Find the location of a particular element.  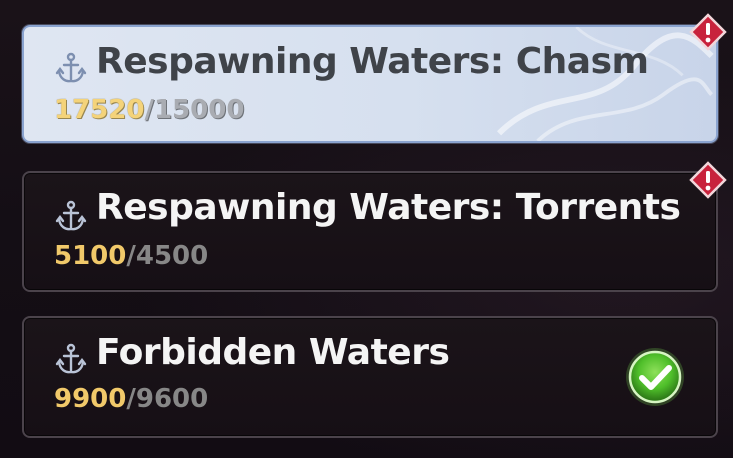

checkmark-icon is located at coordinates (655, 377).